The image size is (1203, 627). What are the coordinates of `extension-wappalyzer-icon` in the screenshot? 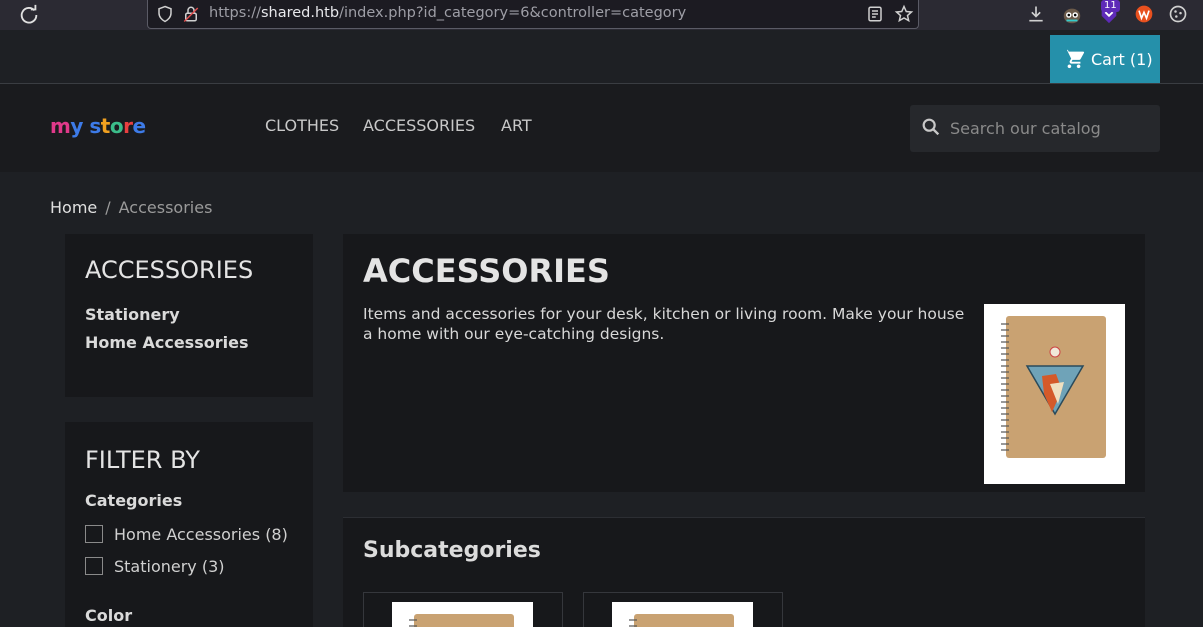 It's located at (1144, 14).